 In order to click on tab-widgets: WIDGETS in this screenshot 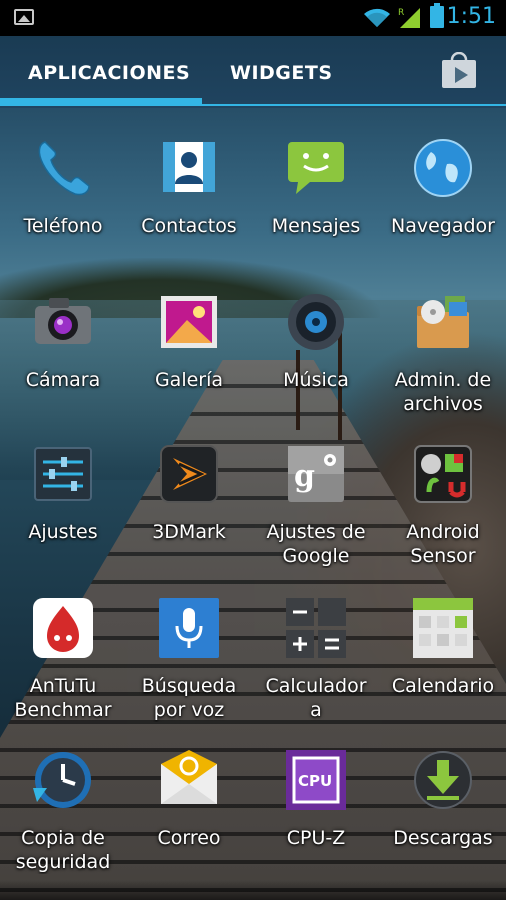, I will do `click(281, 73)`.